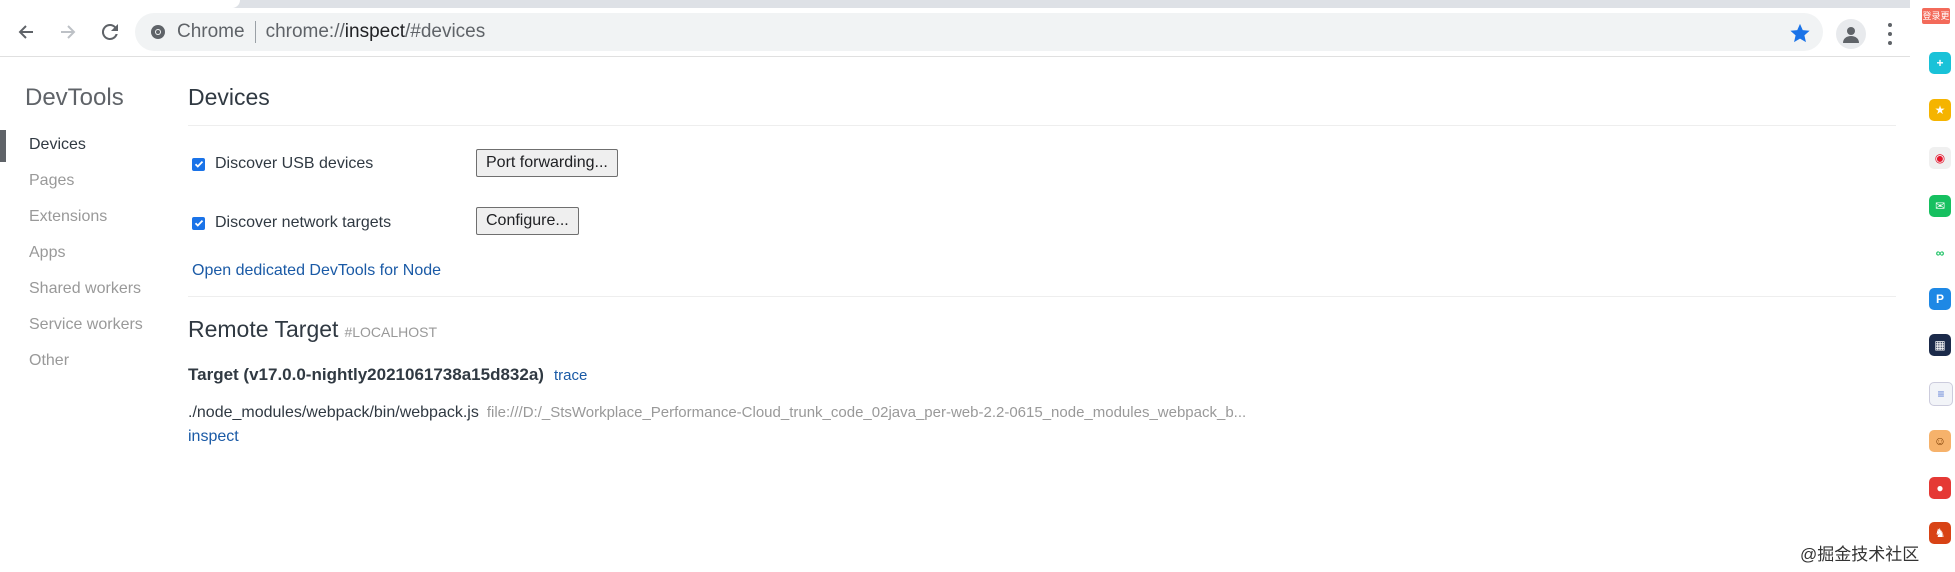 The width and height of the screenshot is (1955, 572). Describe the element at coordinates (1940, 533) in the screenshot. I see `game-icon: ♞` at that location.